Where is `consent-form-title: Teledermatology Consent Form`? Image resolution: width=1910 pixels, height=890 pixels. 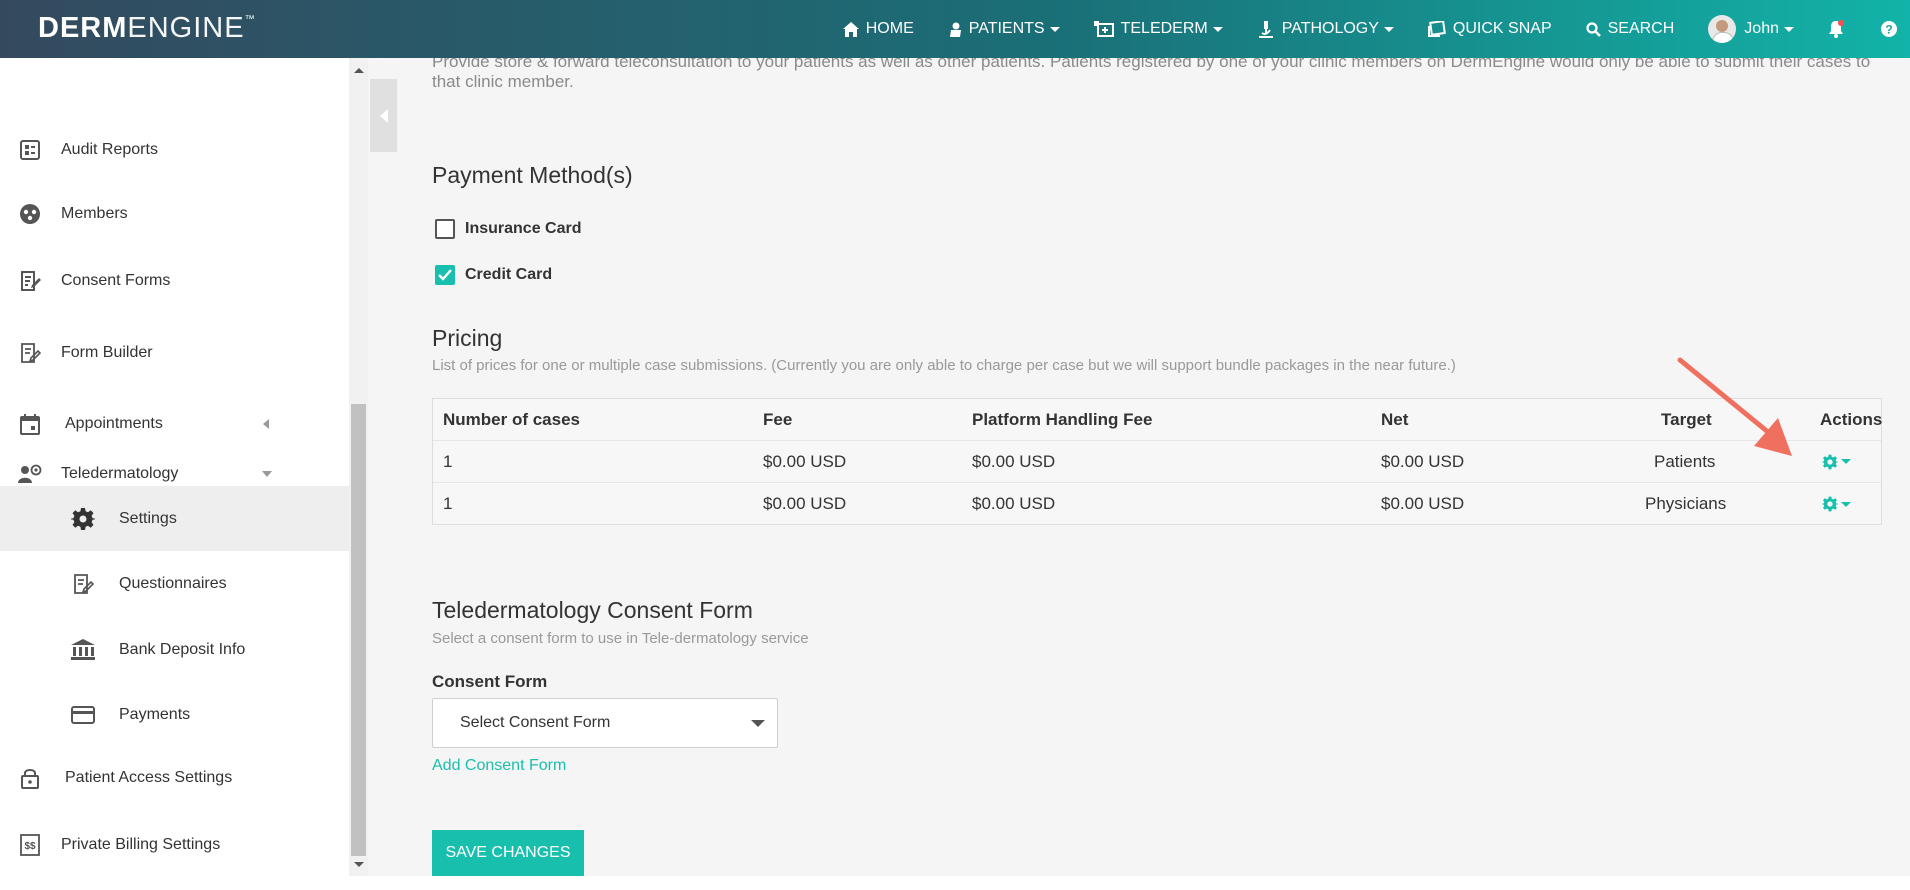
consent-form-title: Teledermatology Consent Form is located at coordinates (592, 610).